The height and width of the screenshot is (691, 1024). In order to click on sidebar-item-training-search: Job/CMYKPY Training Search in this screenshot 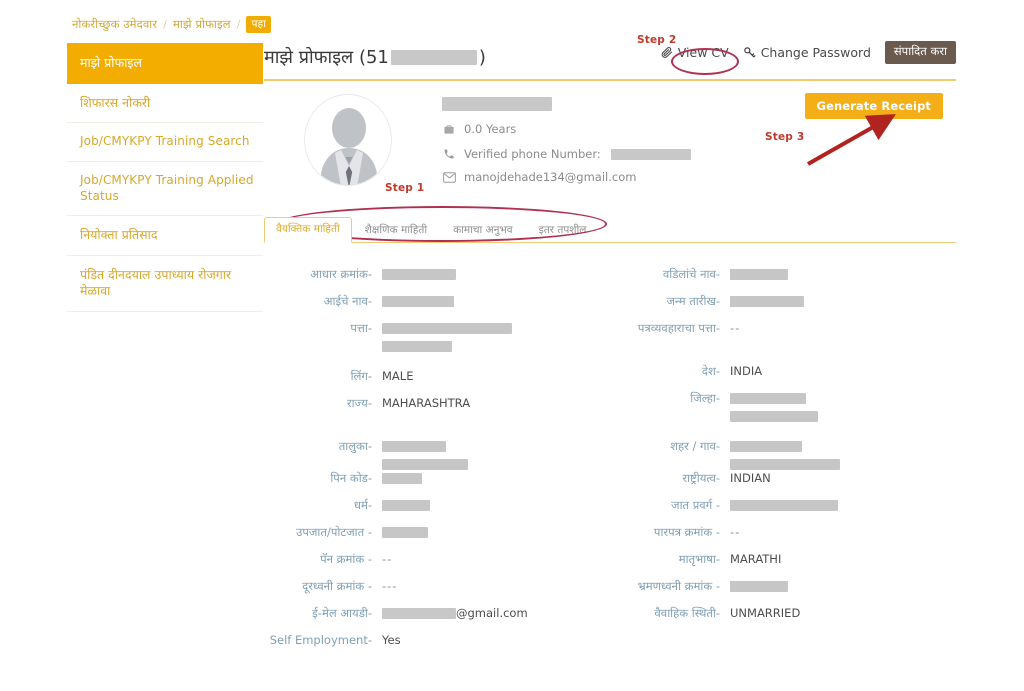, I will do `click(165, 142)`.